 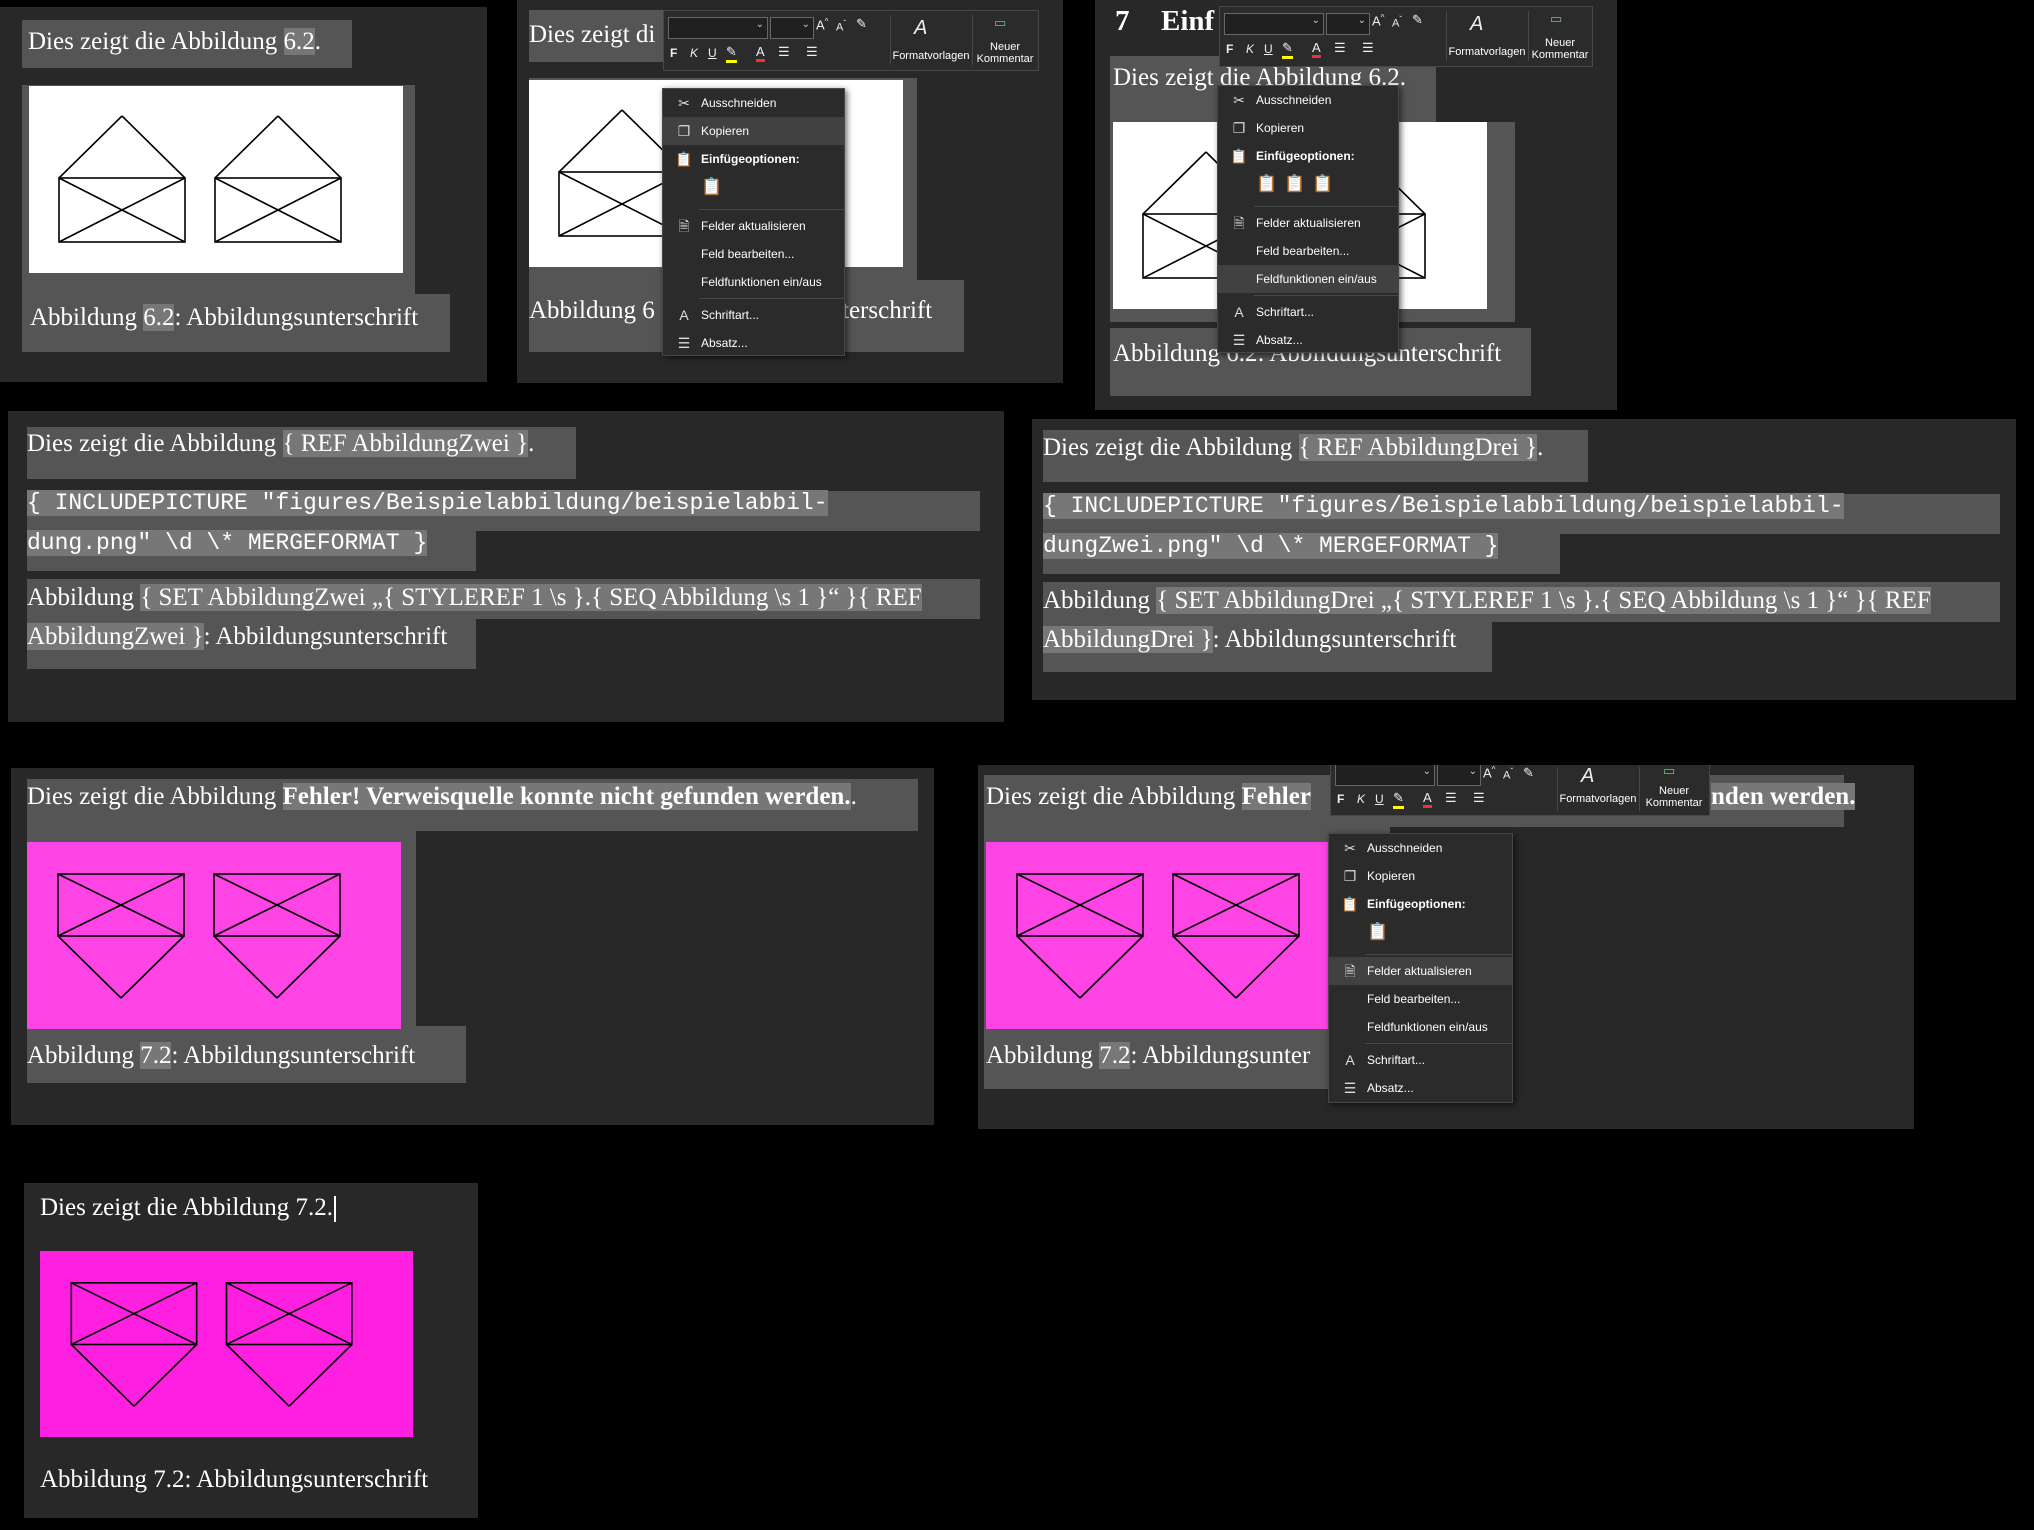 What do you see at coordinates (1783, 797) in the screenshot?
I see `intro-text-end: nden werden.` at bounding box center [1783, 797].